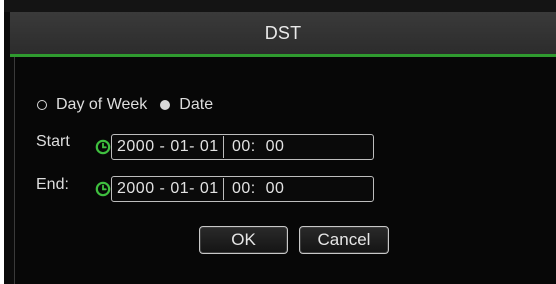 Image resolution: width=556 pixels, height=284 pixels. Describe the element at coordinates (52, 184) in the screenshot. I see `end-label: End:` at that location.